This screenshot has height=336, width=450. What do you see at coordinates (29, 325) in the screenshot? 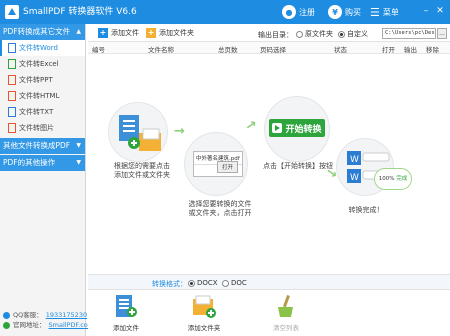
I see `site-label: 官网地址：` at bounding box center [29, 325].